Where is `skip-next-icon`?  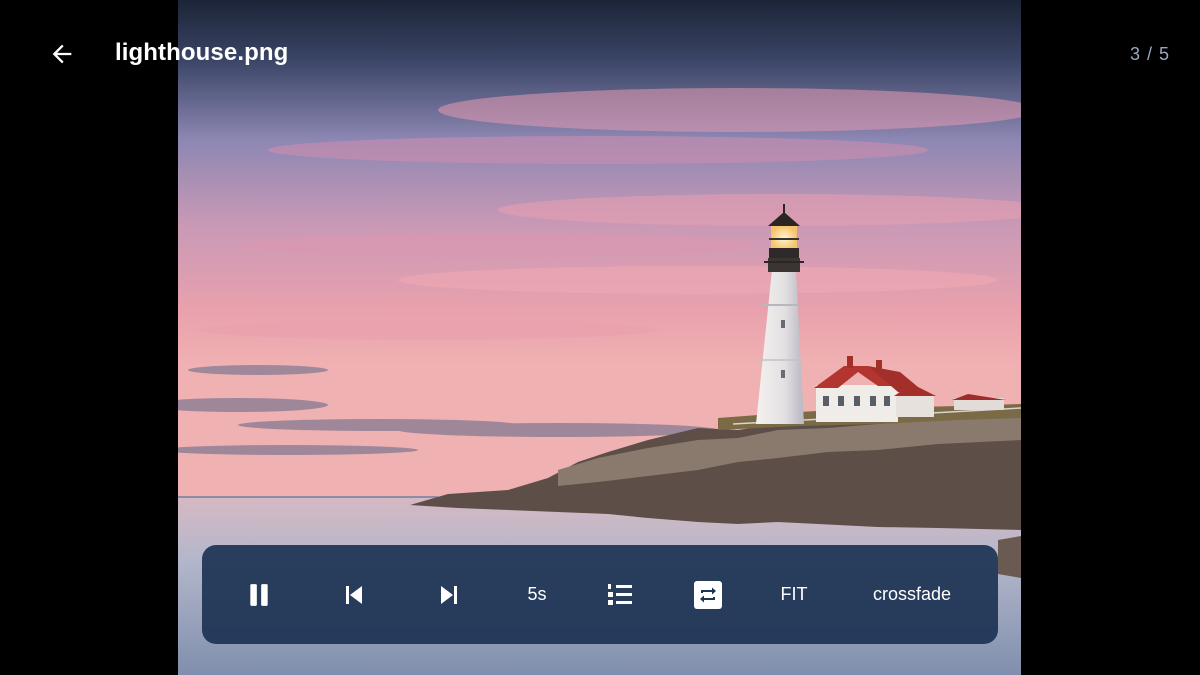
skip-next-icon is located at coordinates (449, 594).